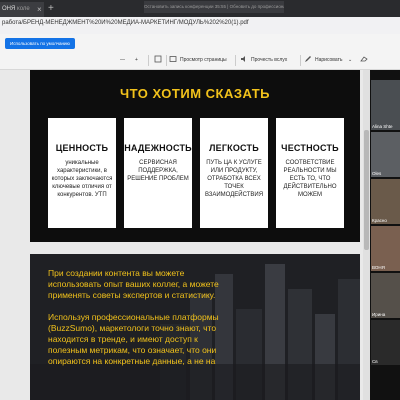 The height and width of the screenshot is (400, 400). I want to click on fit-page-icon, so click(158, 59).